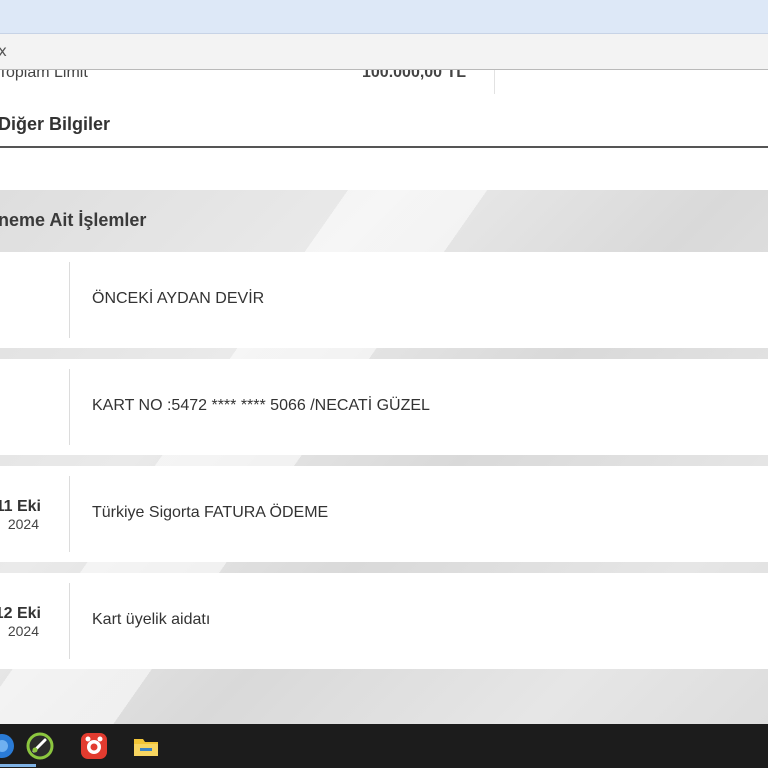 This screenshot has height=768, width=768. Describe the element at coordinates (73, 220) in the screenshot. I see `transactions-title: neme Ait İşlemler` at that location.